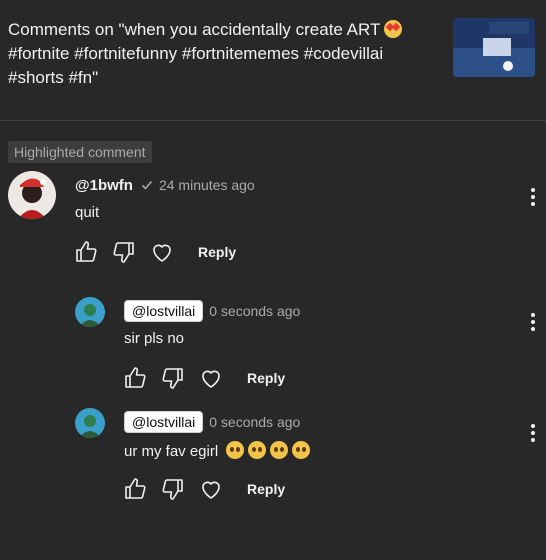 The height and width of the screenshot is (560, 546). I want to click on comment-author: @1bwfn, so click(104, 185).